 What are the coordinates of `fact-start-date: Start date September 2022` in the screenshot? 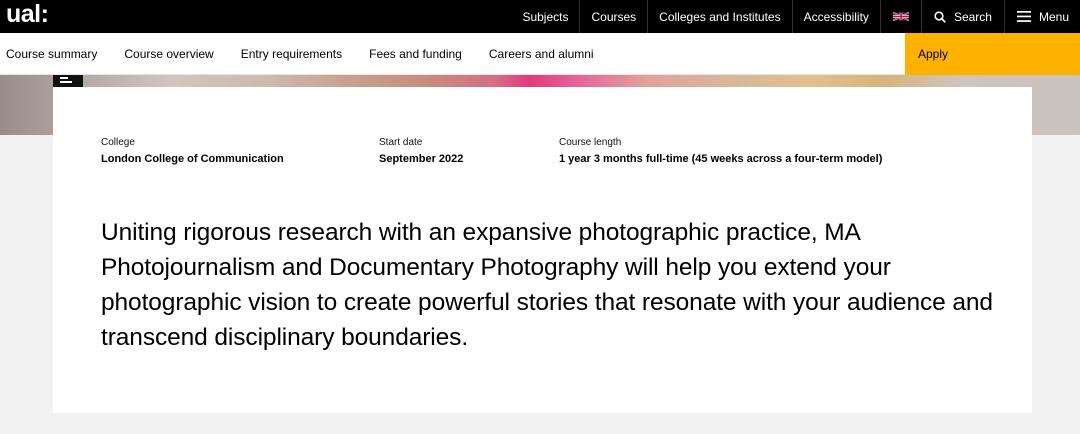 It's located at (421, 151).